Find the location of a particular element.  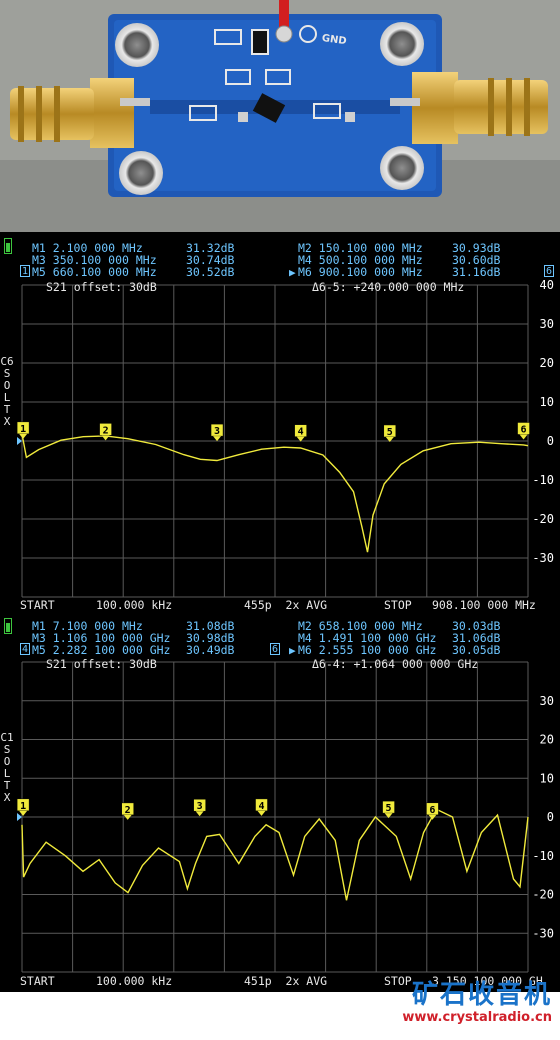

marker-5-label: M5 2.282 100 000 GHz is located at coordinates (101, 650).